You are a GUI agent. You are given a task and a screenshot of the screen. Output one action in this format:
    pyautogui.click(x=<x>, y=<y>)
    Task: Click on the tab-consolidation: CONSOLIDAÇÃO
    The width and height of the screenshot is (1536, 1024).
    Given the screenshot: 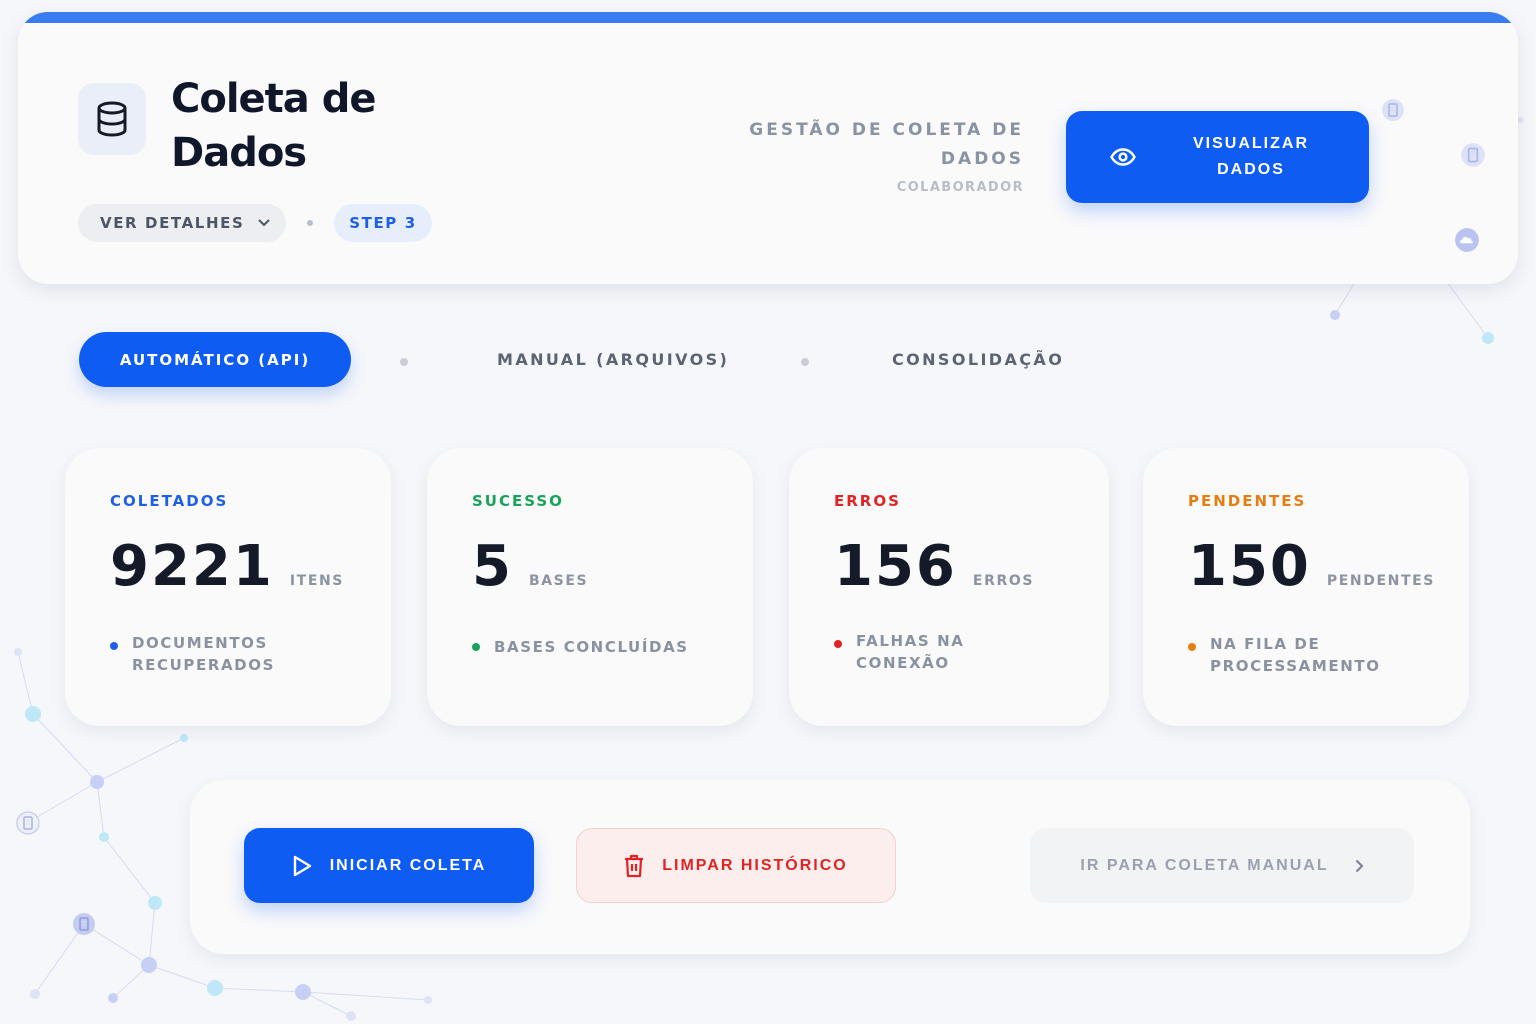 What is the action you would take?
    pyautogui.click(x=978, y=359)
    